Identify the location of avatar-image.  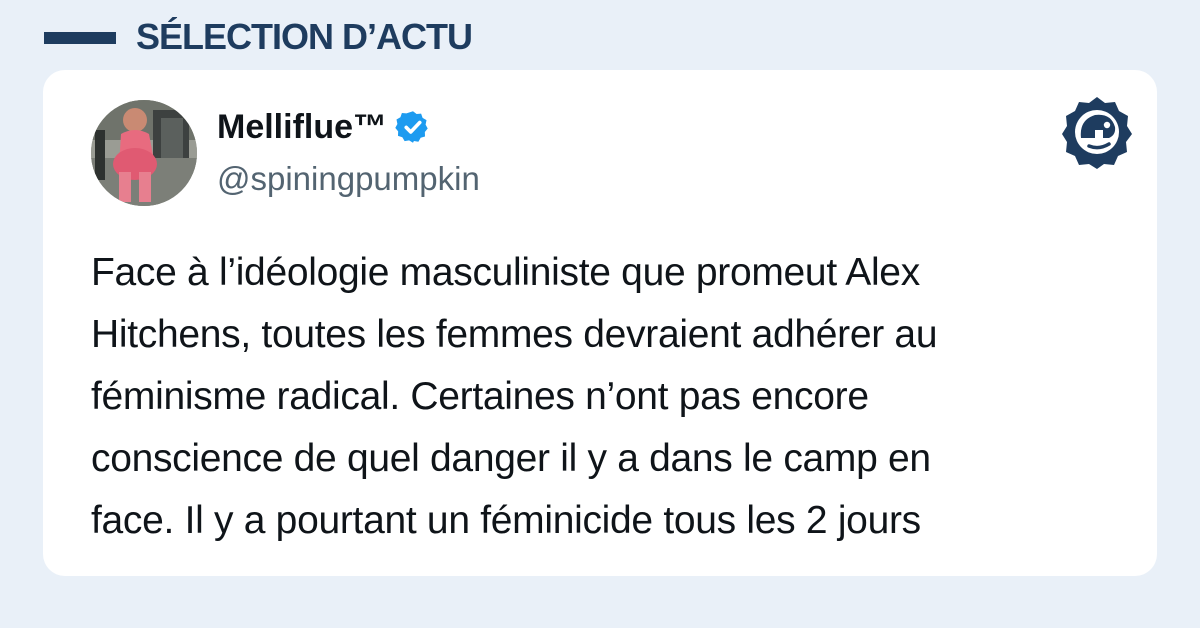
(144, 153).